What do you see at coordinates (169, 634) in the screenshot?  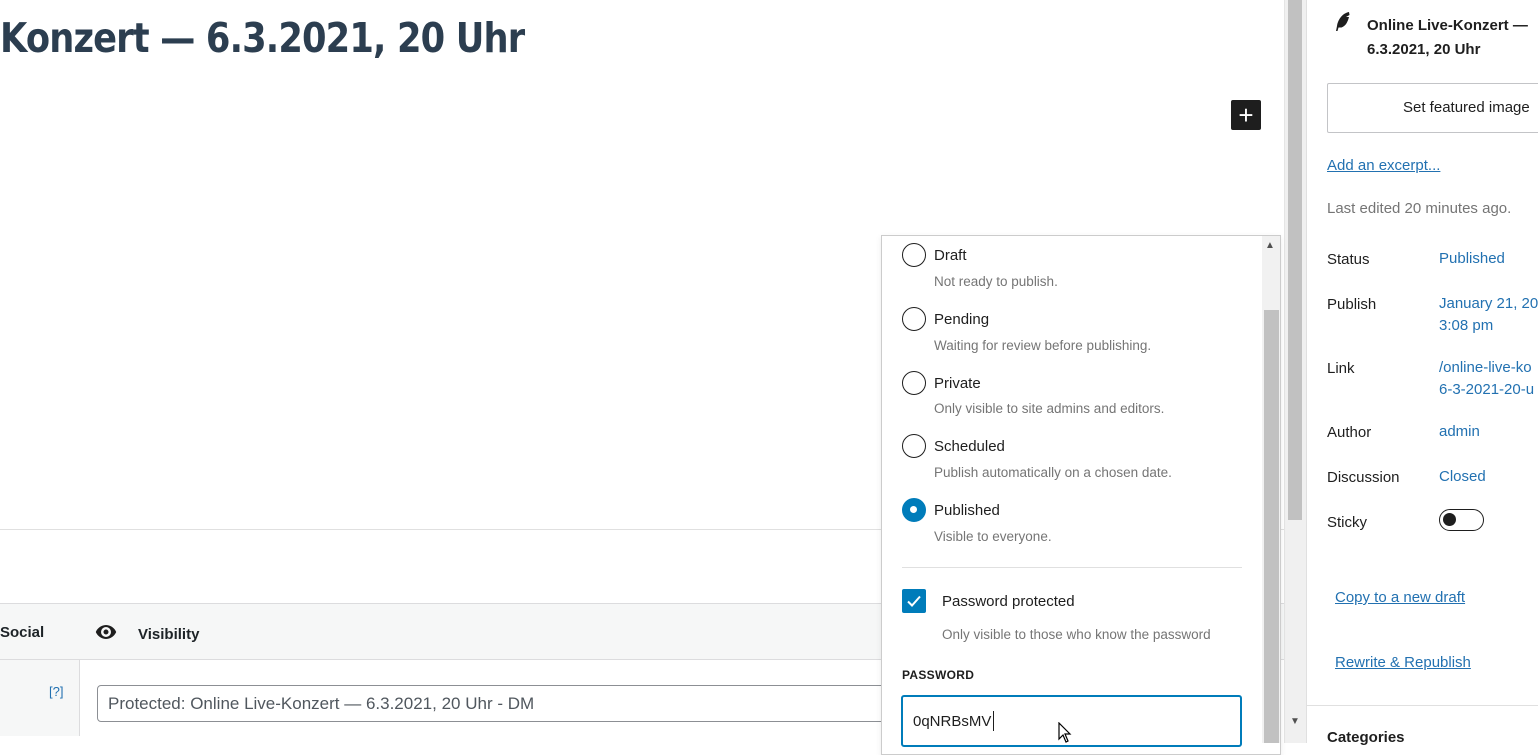 I see `tab-visibility-label: Visibility` at bounding box center [169, 634].